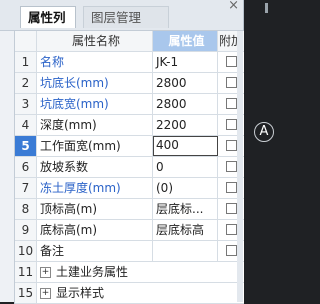 The width and height of the screenshot is (320, 304). What do you see at coordinates (26, 188) in the screenshot?
I see `row-number: 7` at bounding box center [26, 188].